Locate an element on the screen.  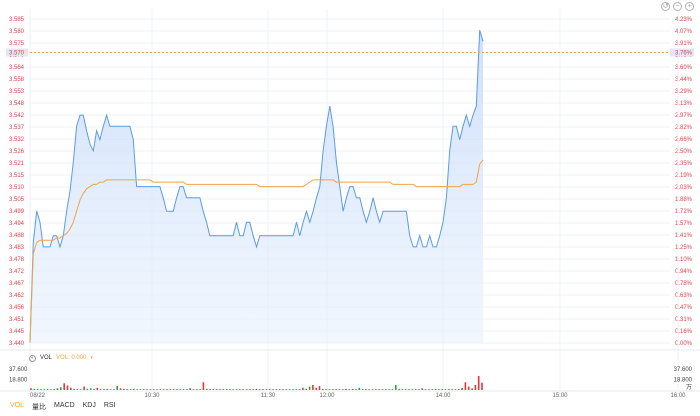
tab-vol: VOL is located at coordinates (17, 407).